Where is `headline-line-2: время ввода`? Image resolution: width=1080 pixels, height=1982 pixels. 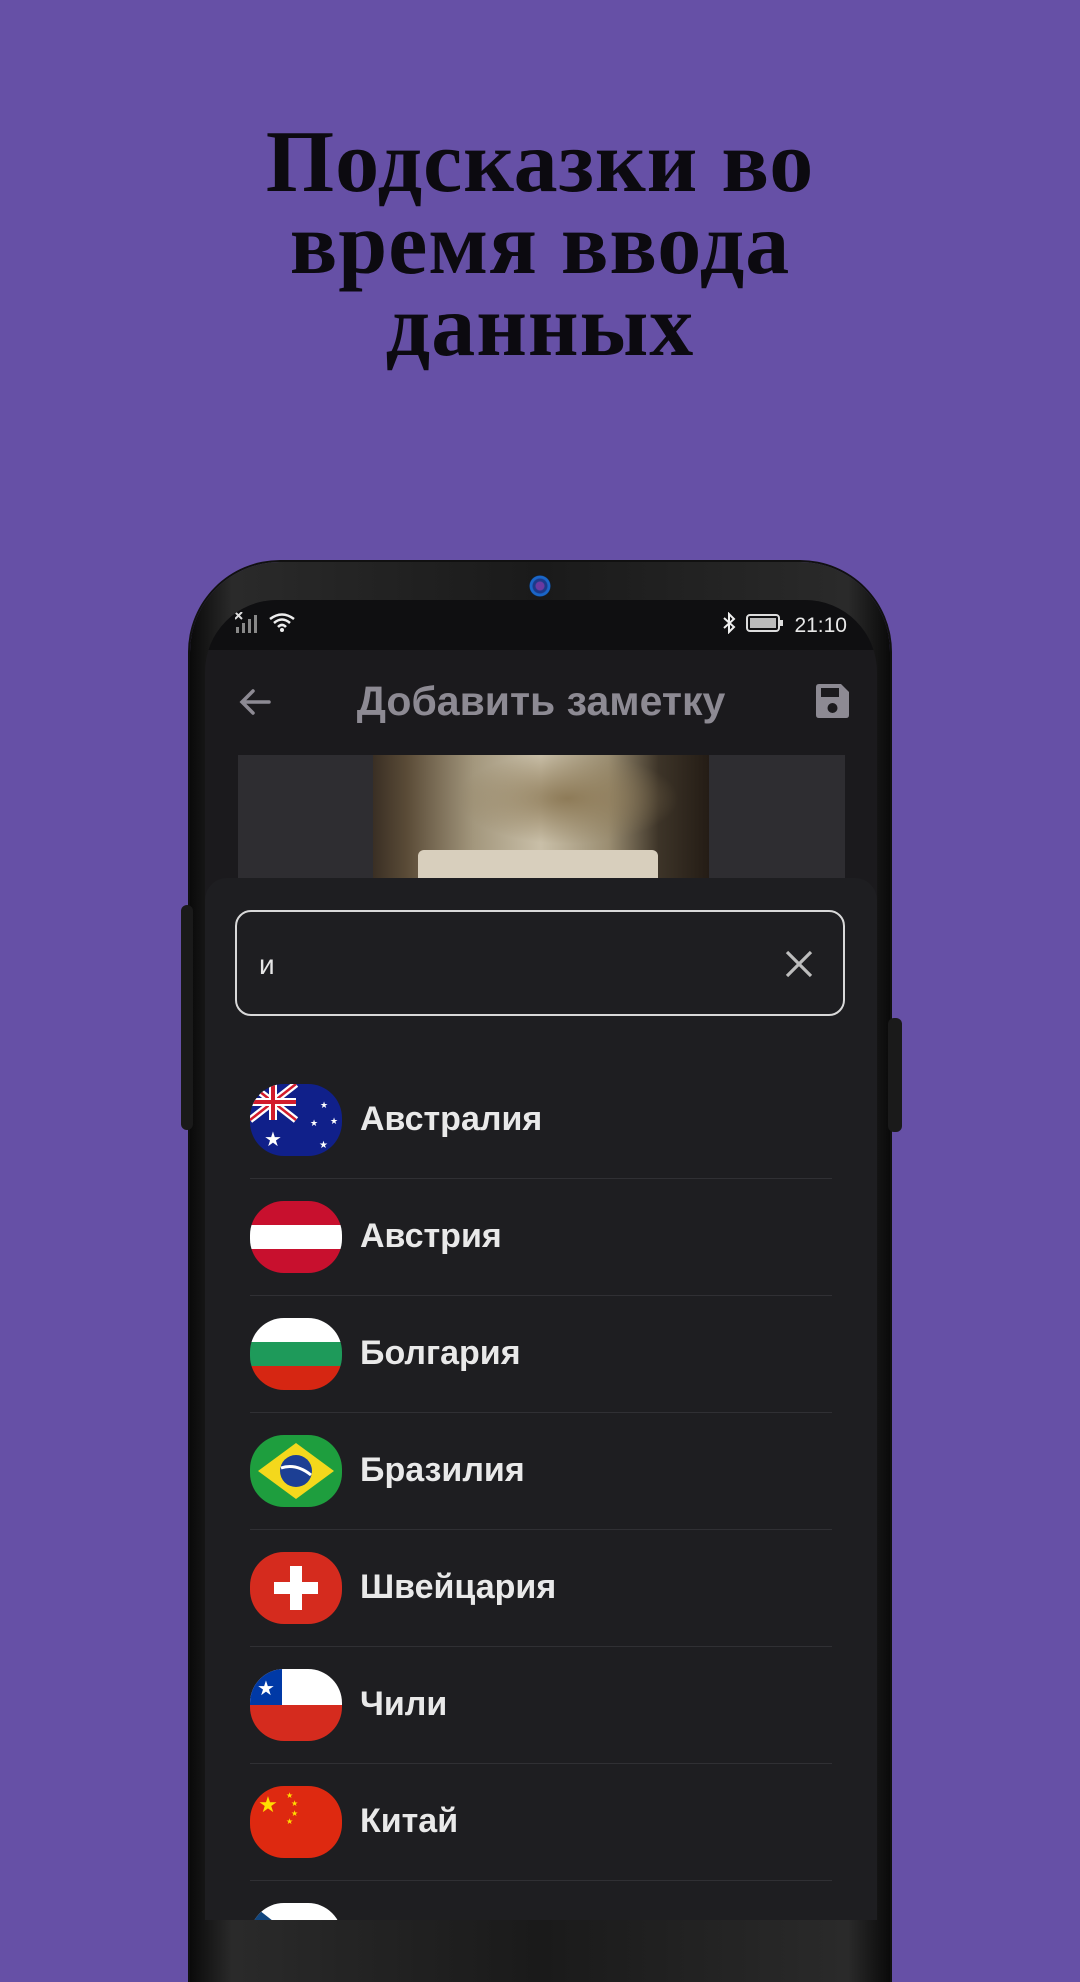
headline-line-2: время ввода is located at coordinates (540, 244).